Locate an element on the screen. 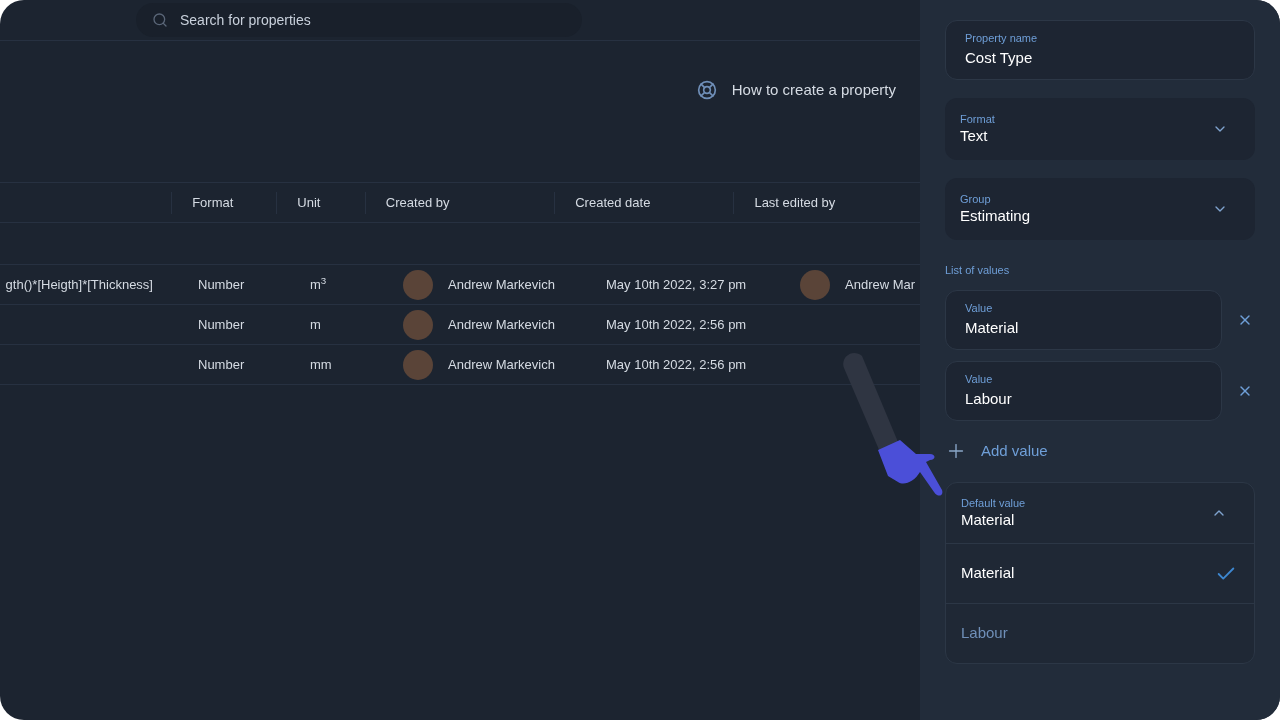 The image size is (1280, 720). field-value: Estimating is located at coordinates (995, 216).